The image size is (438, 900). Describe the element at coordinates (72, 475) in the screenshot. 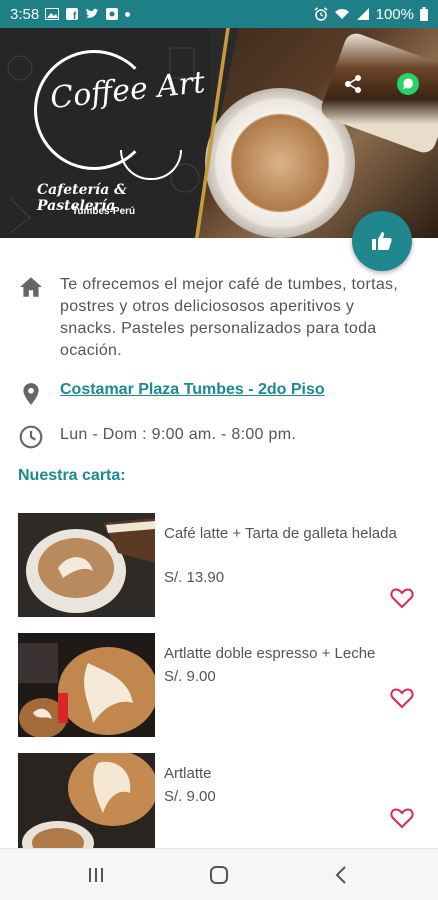

I see `menu-title: Nuestra carta:` at that location.